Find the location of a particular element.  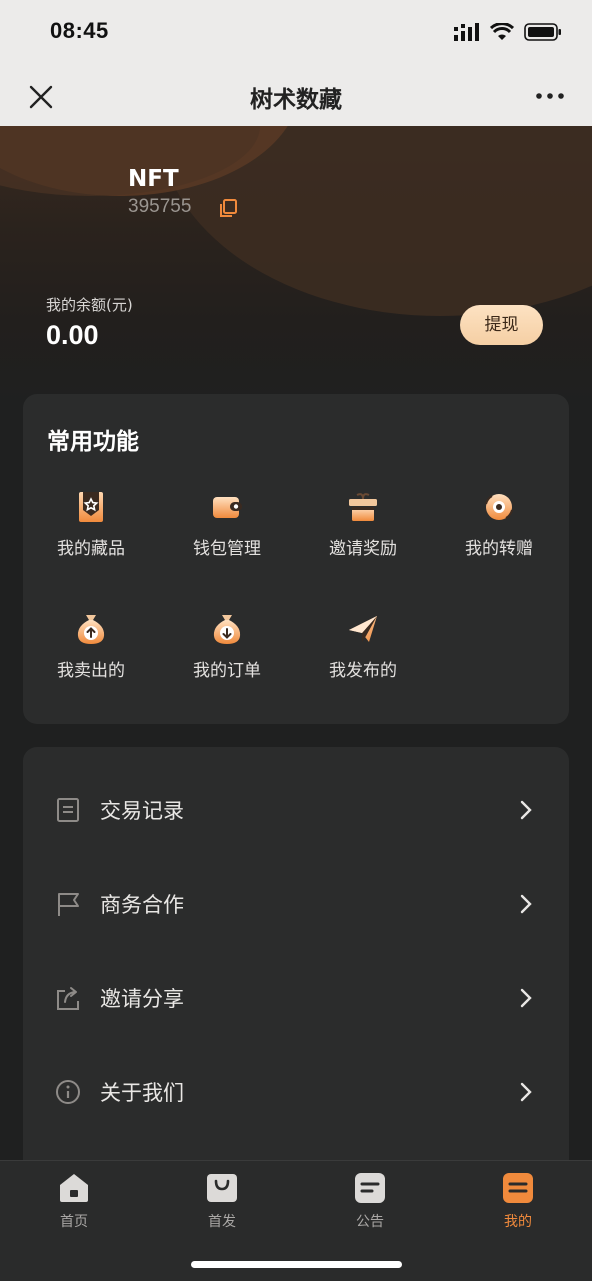

wallet-icon is located at coordinates (227, 507).